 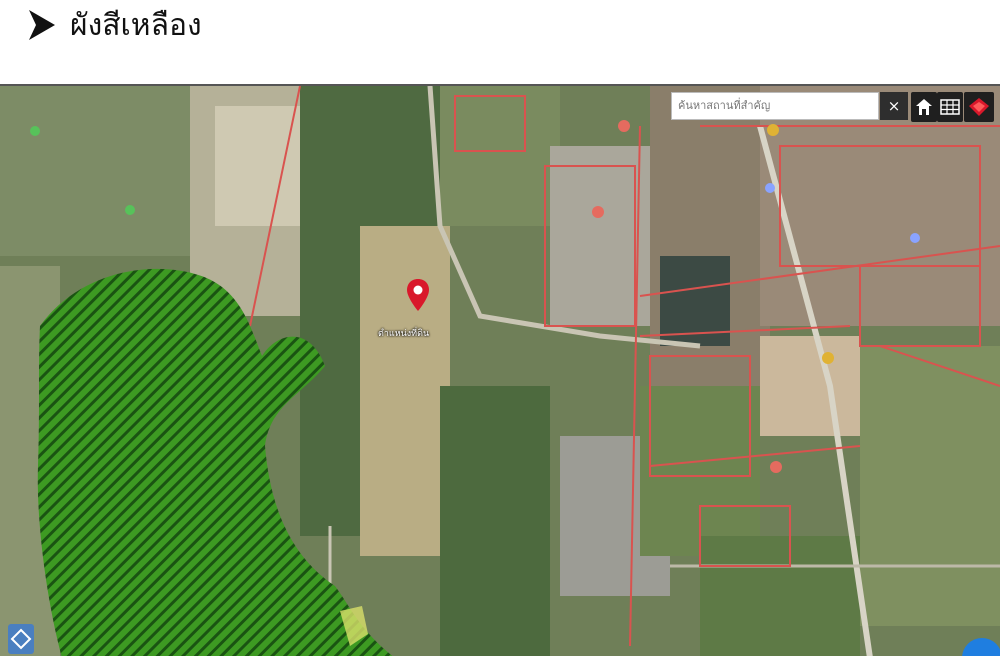 I want to click on page-title: ผังสีเหลือง, so click(x=136, y=25).